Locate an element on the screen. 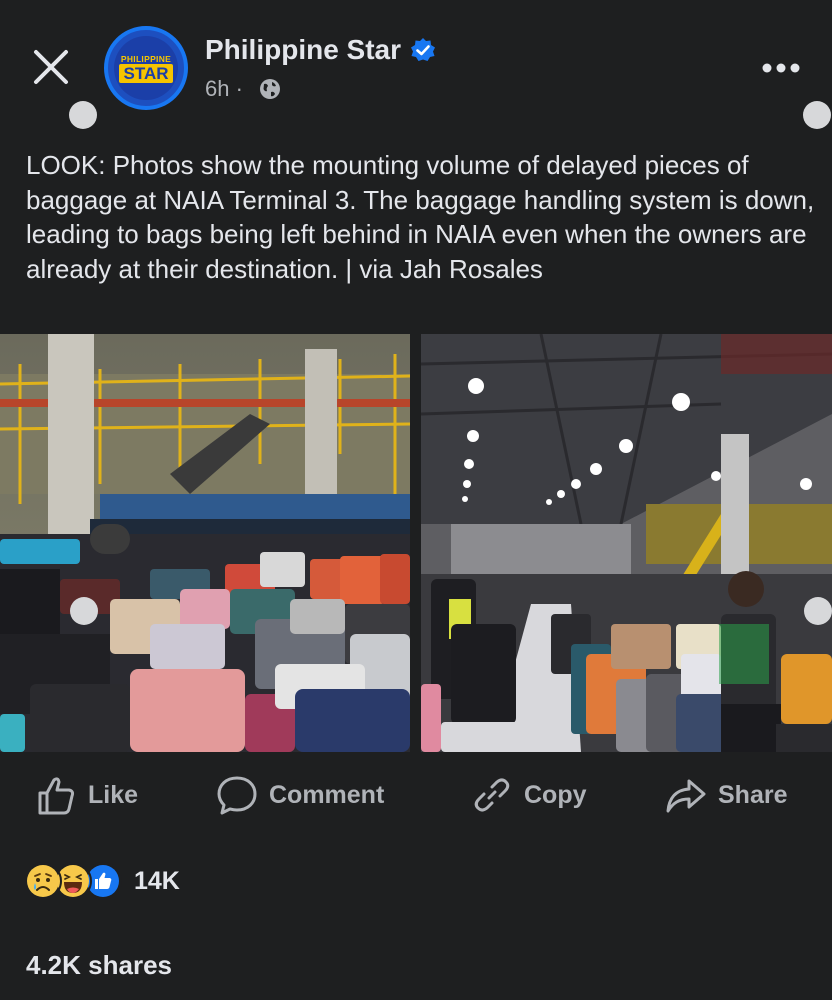 The height and width of the screenshot is (1000, 832). share-button: Share is located at coordinates (725, 795).